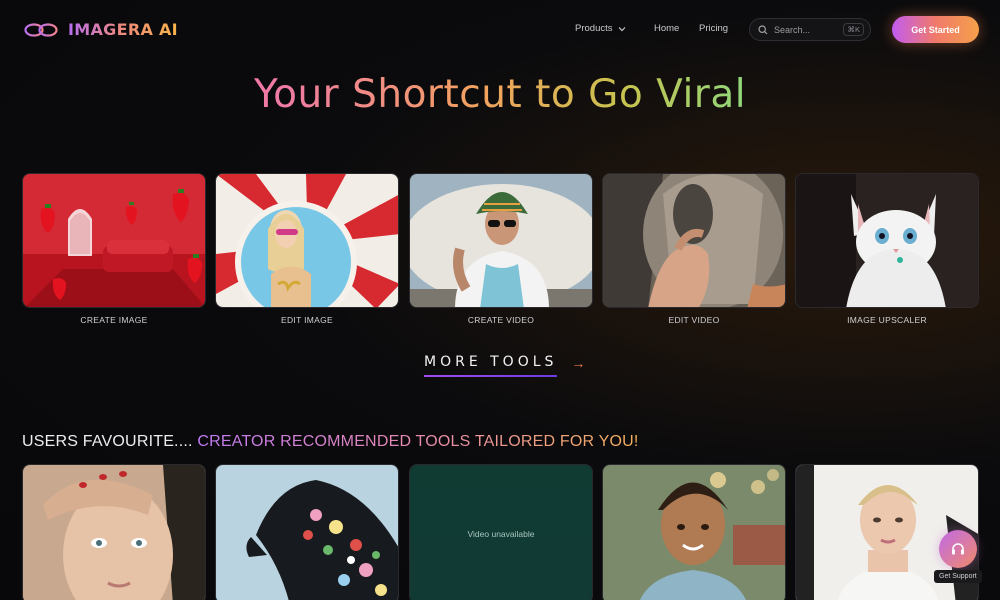 The height and width of the screenshot is (600, 1000). I want to click on search-shortcut-badge: ⌘K, so click(853, 29).